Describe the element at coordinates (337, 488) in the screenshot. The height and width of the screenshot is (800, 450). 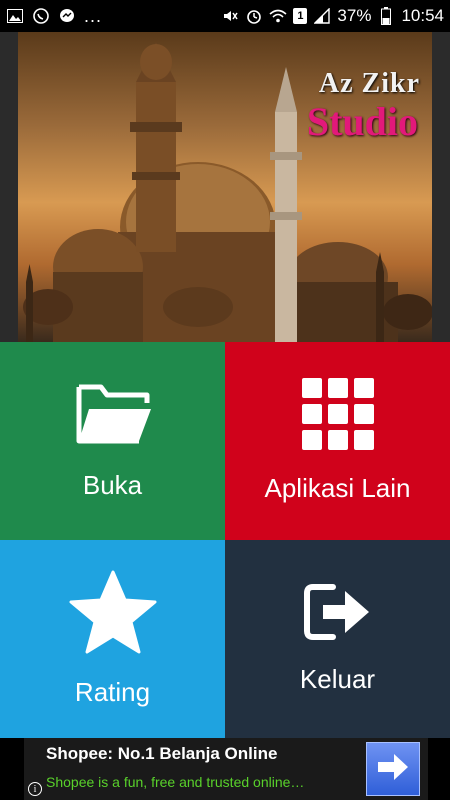
I see `other-apps-label: Aplikasi Lain` at that location.